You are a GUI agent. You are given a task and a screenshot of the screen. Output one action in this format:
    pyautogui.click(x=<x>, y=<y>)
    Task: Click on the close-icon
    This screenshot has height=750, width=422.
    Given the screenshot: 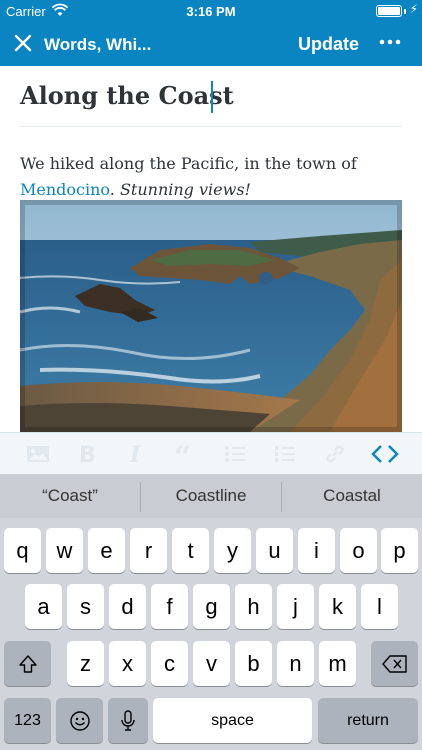 What is the action you would take?
    pyautogui.click(x=23, y=43)
    